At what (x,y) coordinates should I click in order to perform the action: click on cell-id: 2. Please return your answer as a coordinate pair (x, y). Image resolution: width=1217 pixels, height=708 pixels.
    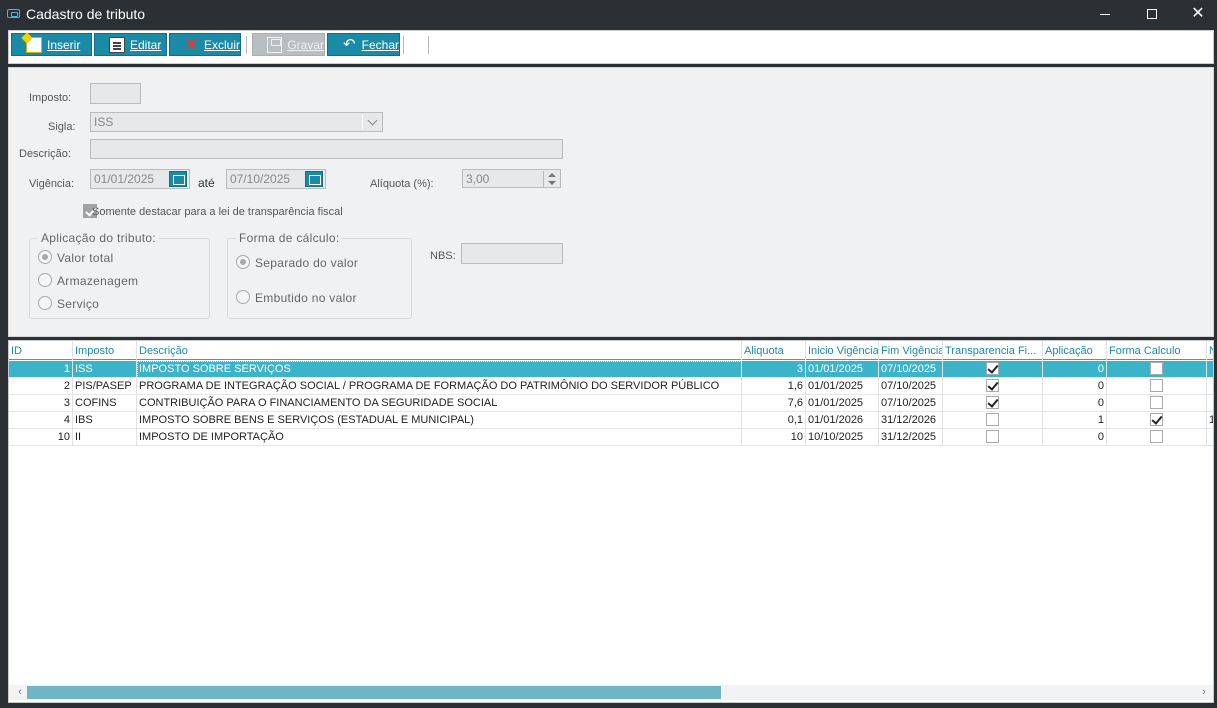
    Looking at the image, I should click on (41, 386).